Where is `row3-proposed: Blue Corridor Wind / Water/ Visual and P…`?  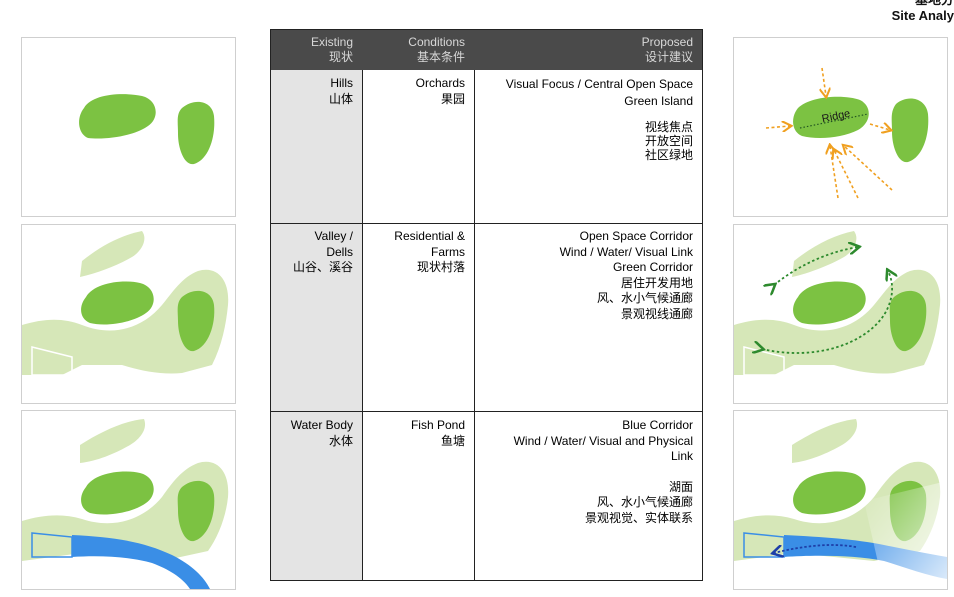 row3-proposed: Blue Corridor Wind / Water/ Visual and P… is located at coordinates (603, 471).